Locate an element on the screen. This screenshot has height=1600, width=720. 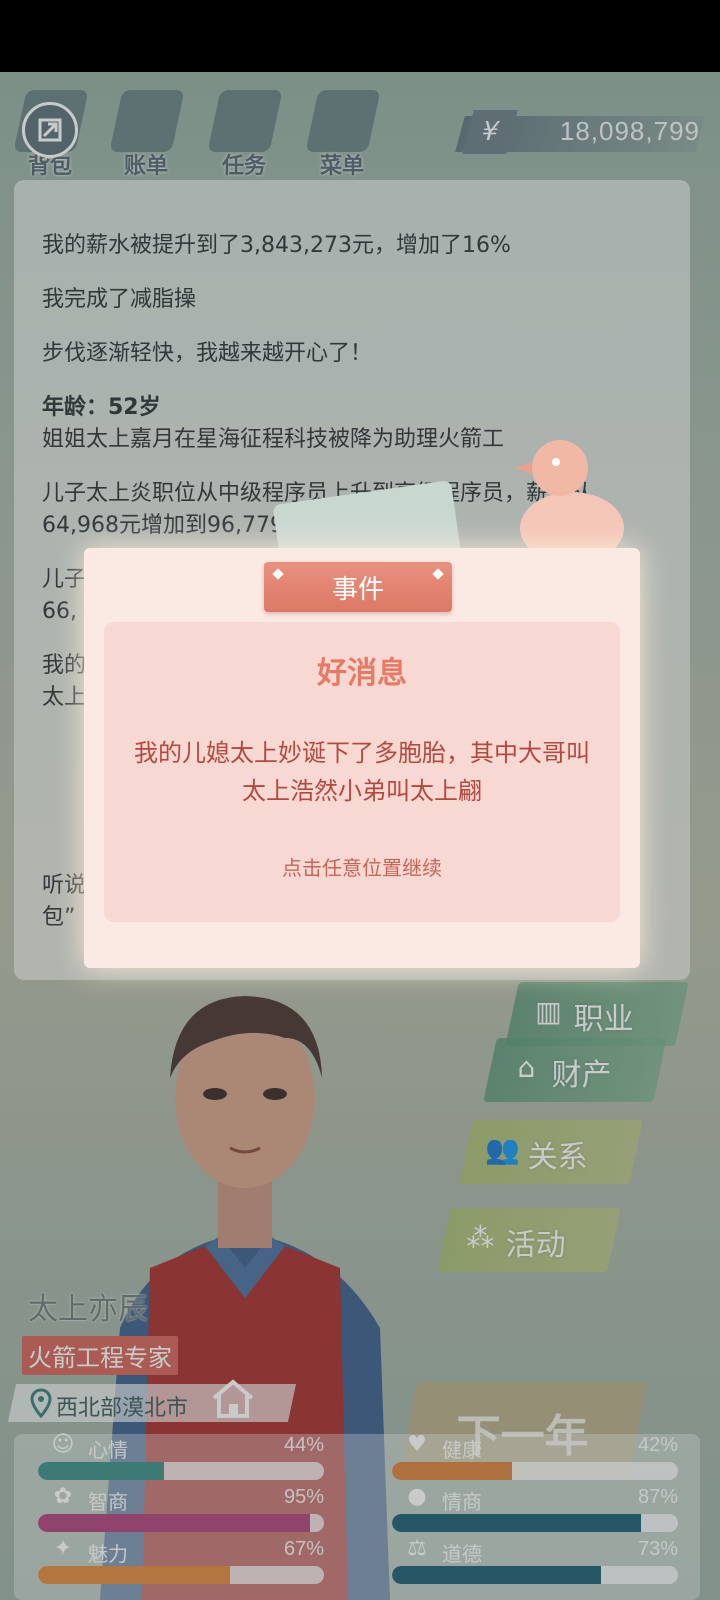
event-tab-label: 事件 is located at coordinates (357, 589).